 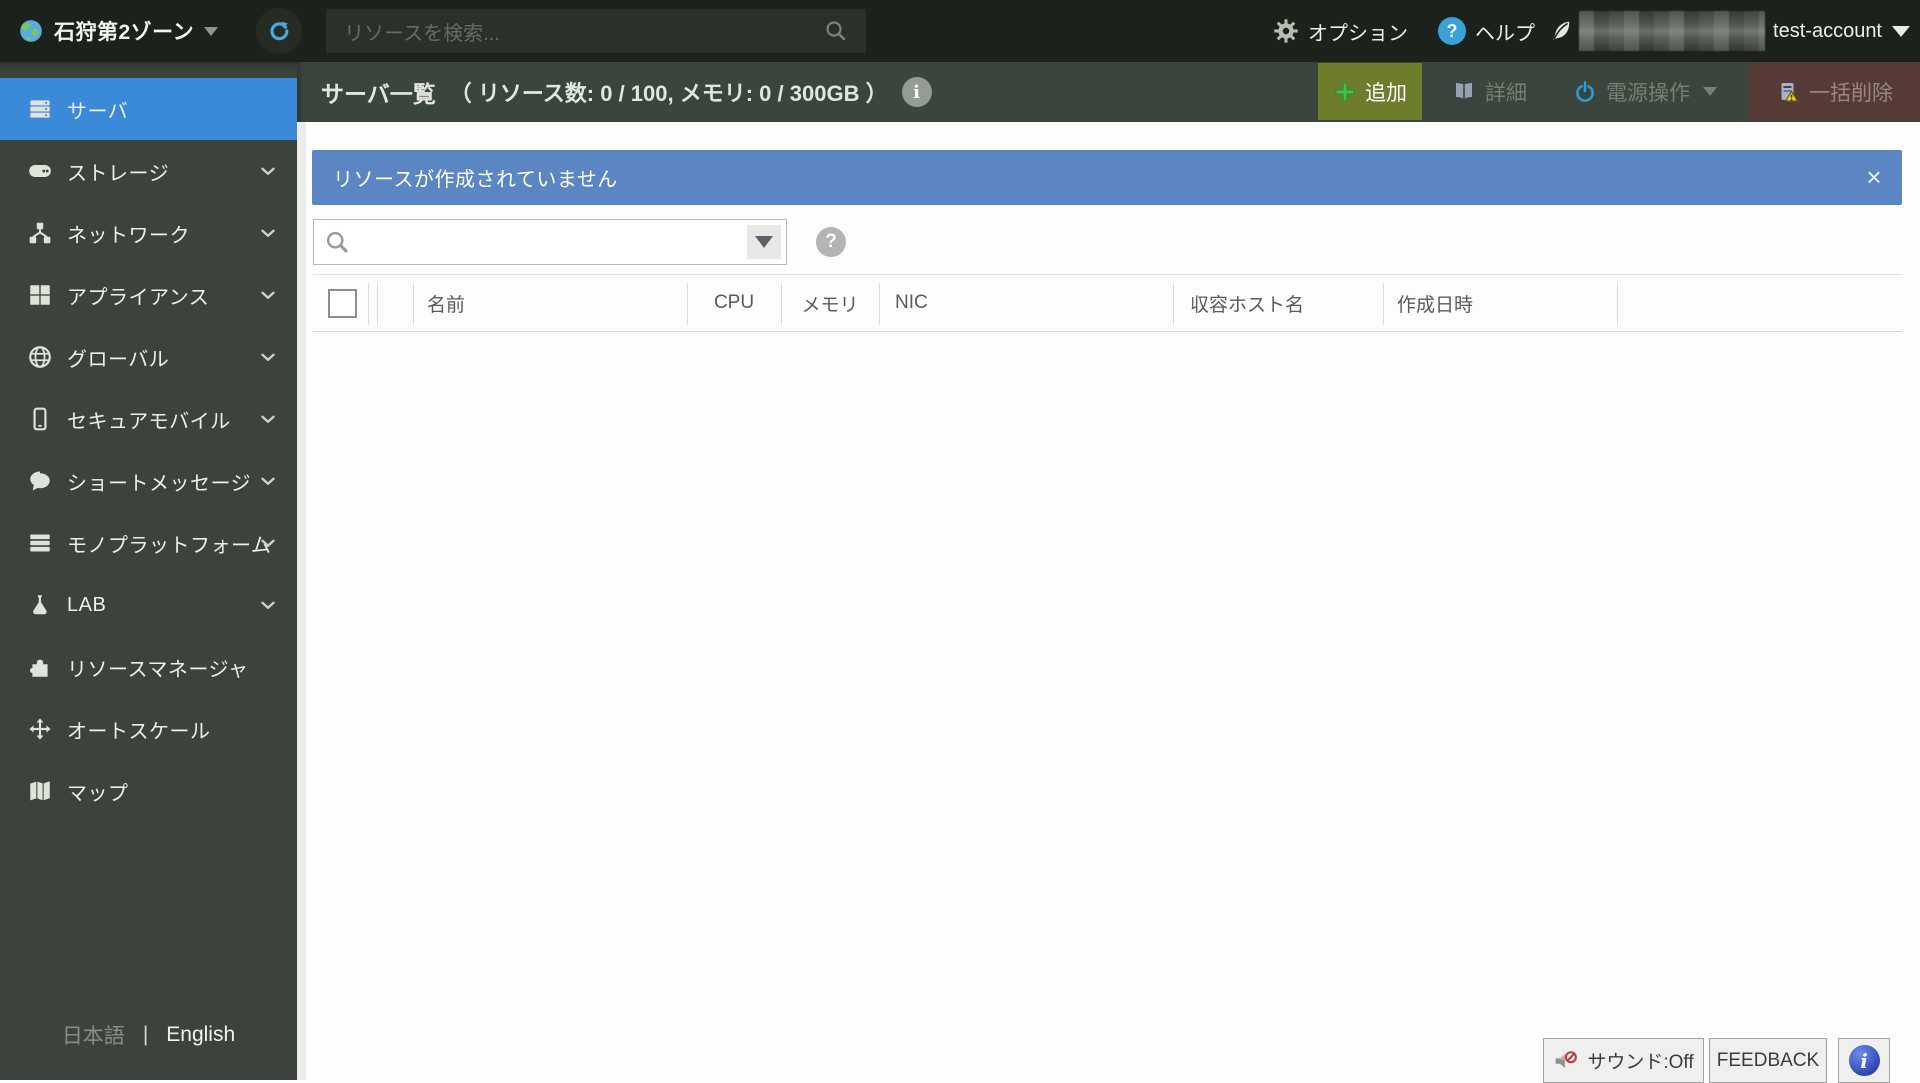 I want to click on globe-logo-icon, so click(x=31, y=31).